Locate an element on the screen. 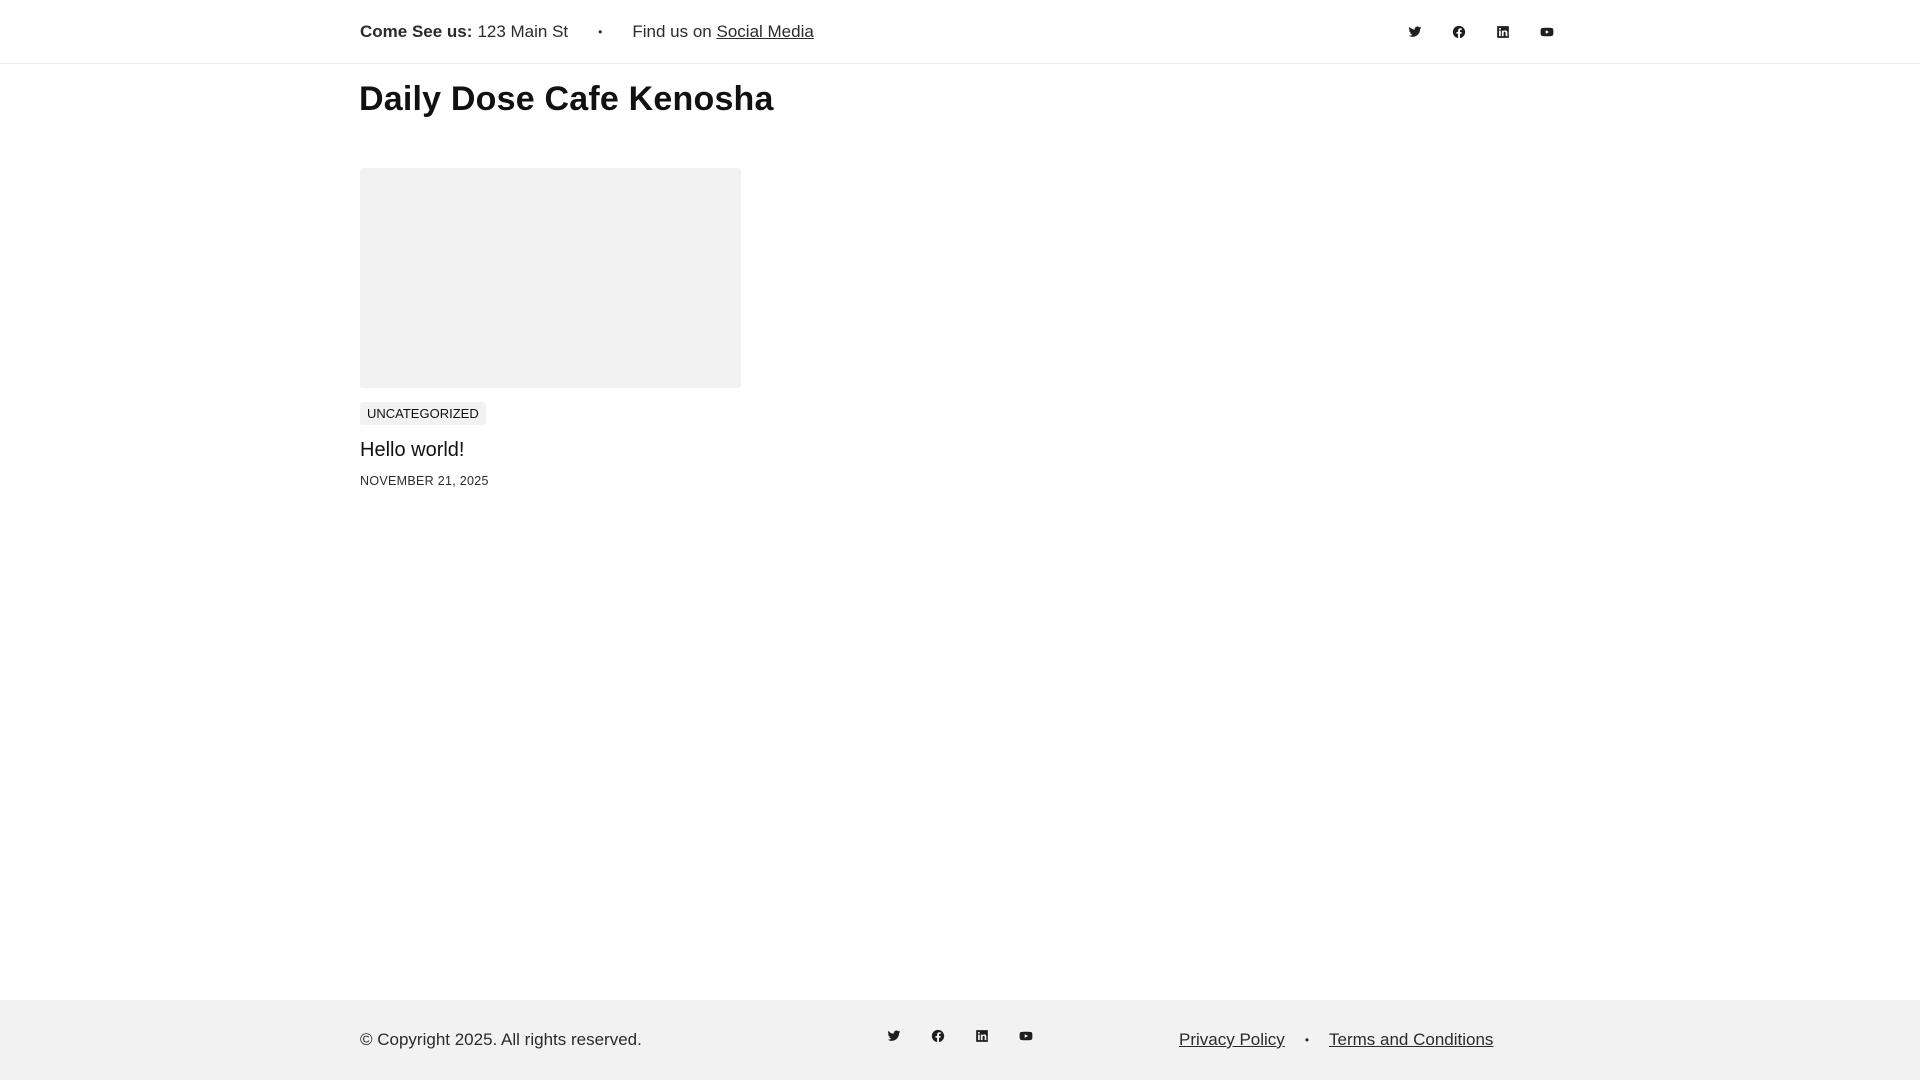 The height and width of the screenshot is (1080, 1920). footer-links: Privacy Policy • Terms and Conditions is located at coordinates (1336, 1040).